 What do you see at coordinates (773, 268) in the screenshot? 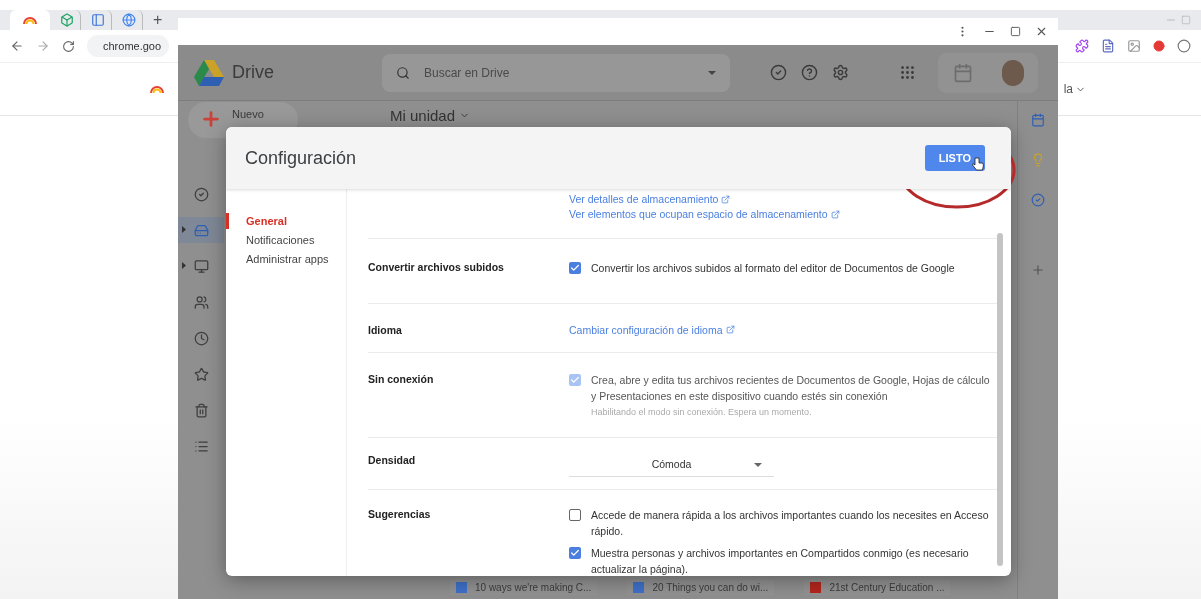
I see `checkbox-label: Convertir los archivos subidos al formato del editor de Documentos de Google` at bounding box center [773, 268].